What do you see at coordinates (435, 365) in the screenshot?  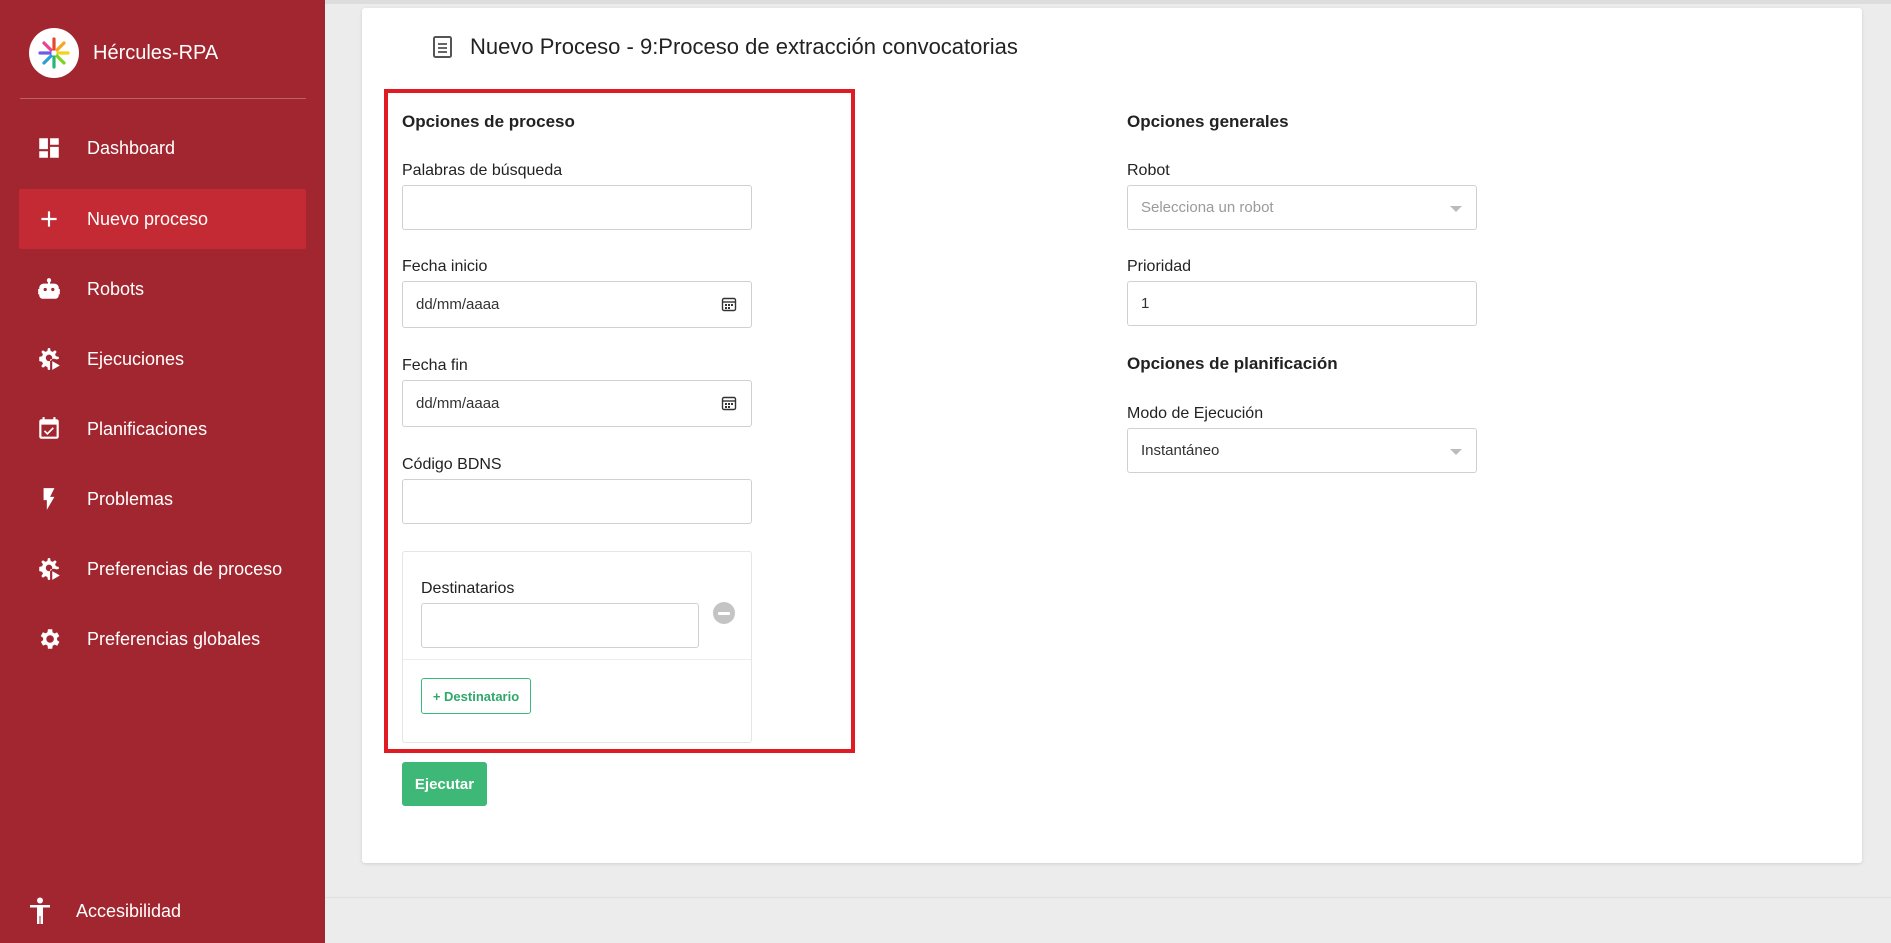 I see `end-date-label: Fecha fin` at bounding box center [435, 365].